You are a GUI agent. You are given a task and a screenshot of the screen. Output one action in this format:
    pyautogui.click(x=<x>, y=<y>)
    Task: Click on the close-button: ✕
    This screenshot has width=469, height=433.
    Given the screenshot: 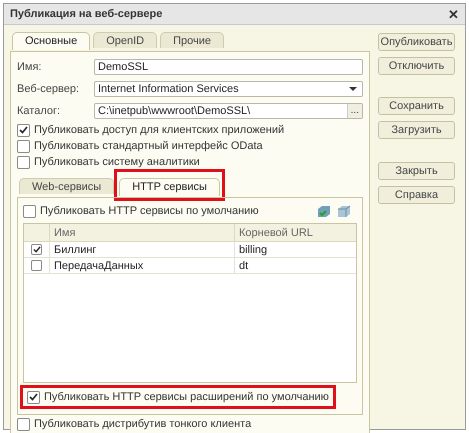 What is the action you would take?
    pyautogui.click(x=453, y=14)
    